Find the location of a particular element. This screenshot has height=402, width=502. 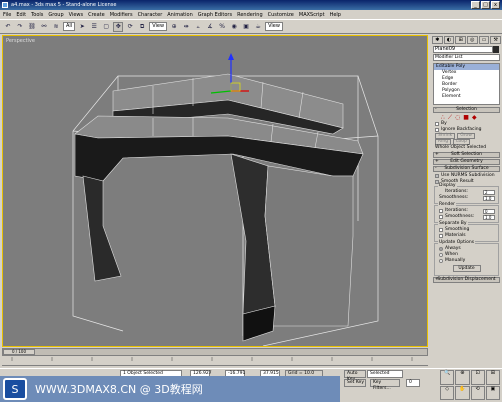

update-button: Update is located at coordinates (466, 268).